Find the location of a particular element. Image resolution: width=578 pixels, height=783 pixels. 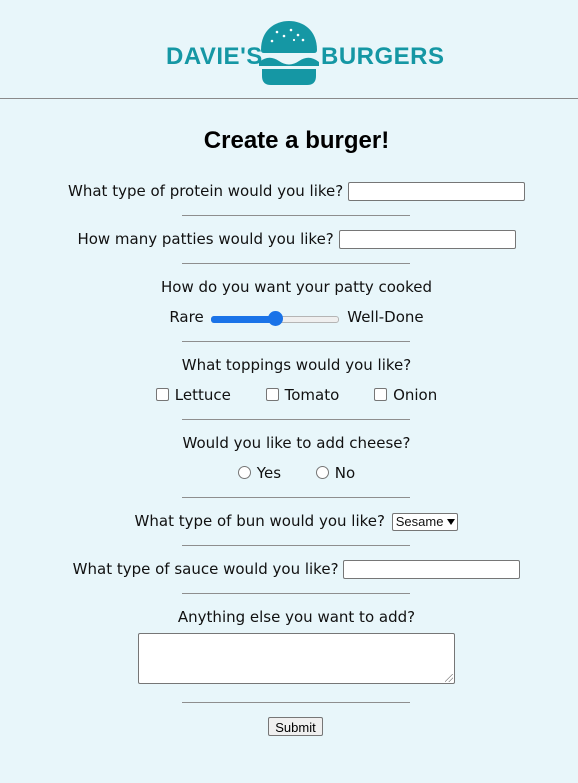

cheese-yes: Yes is located at coordinates (259, 473).